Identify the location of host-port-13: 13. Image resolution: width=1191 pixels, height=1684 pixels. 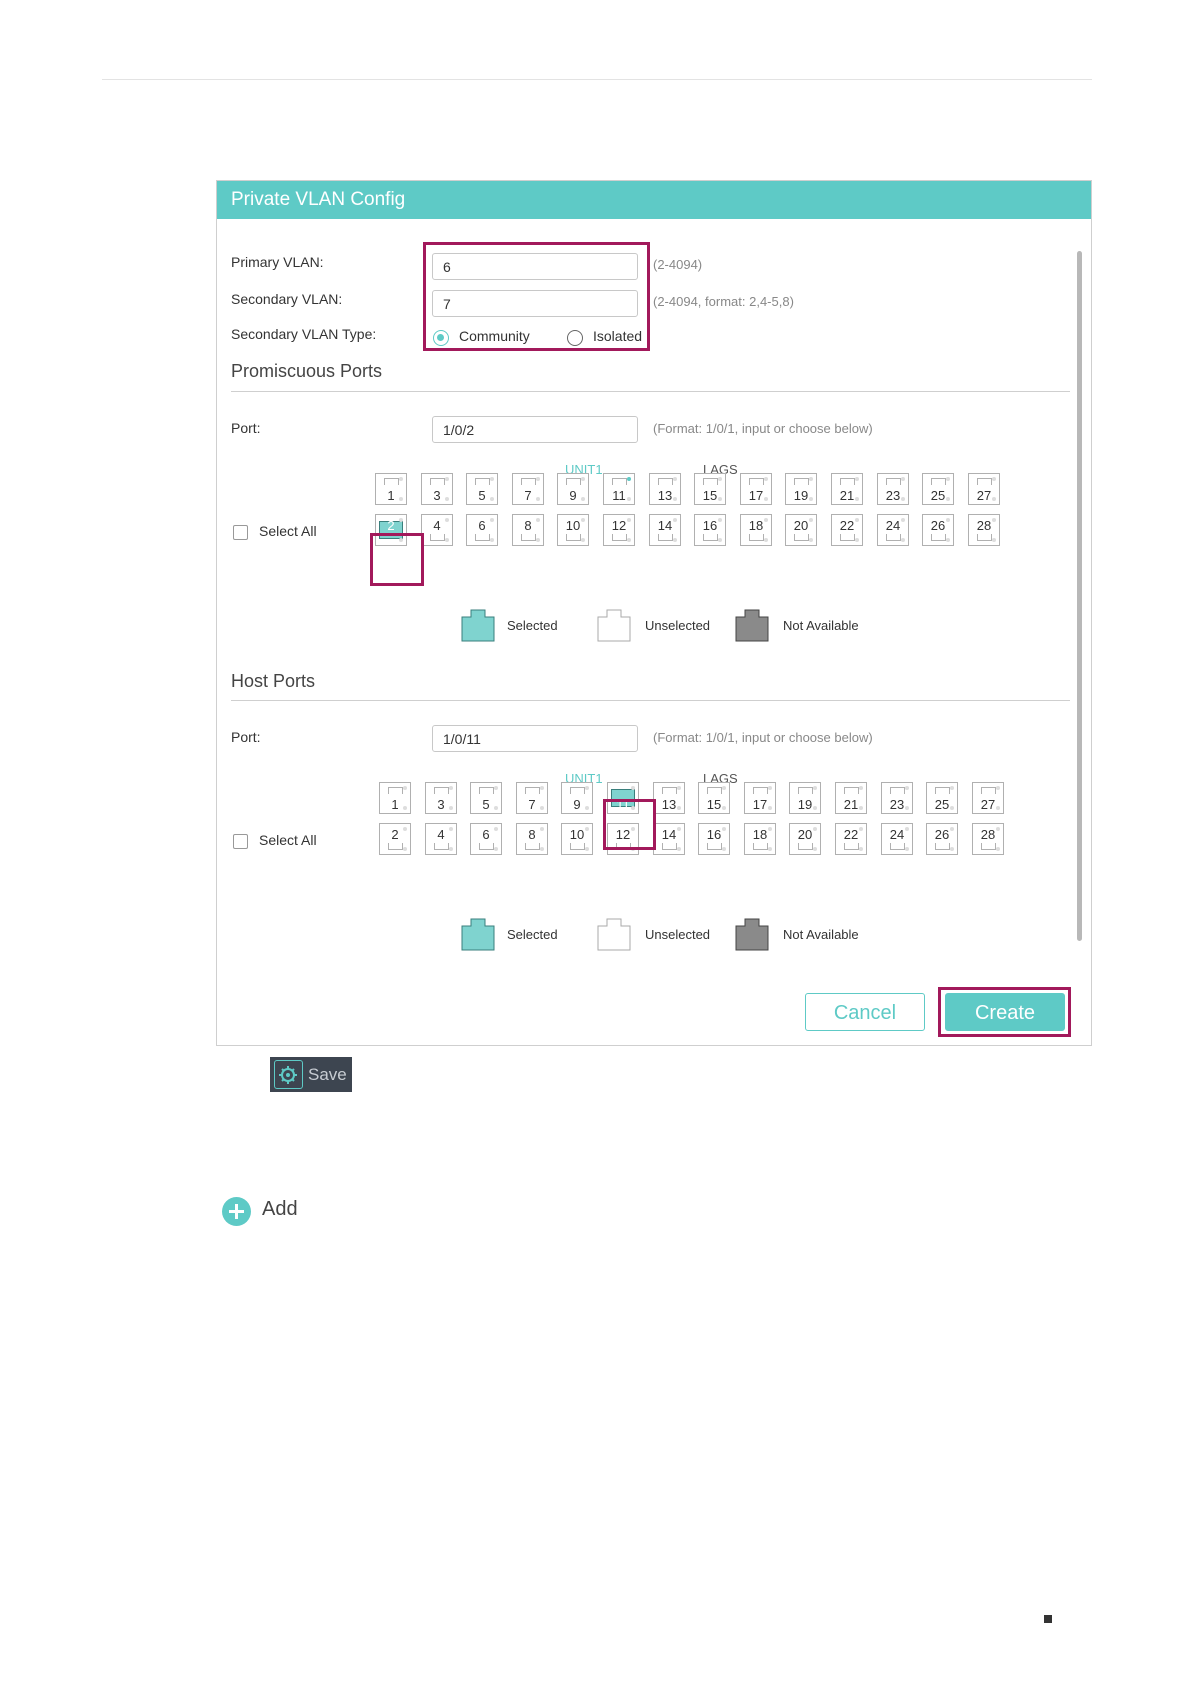
(669, 798).